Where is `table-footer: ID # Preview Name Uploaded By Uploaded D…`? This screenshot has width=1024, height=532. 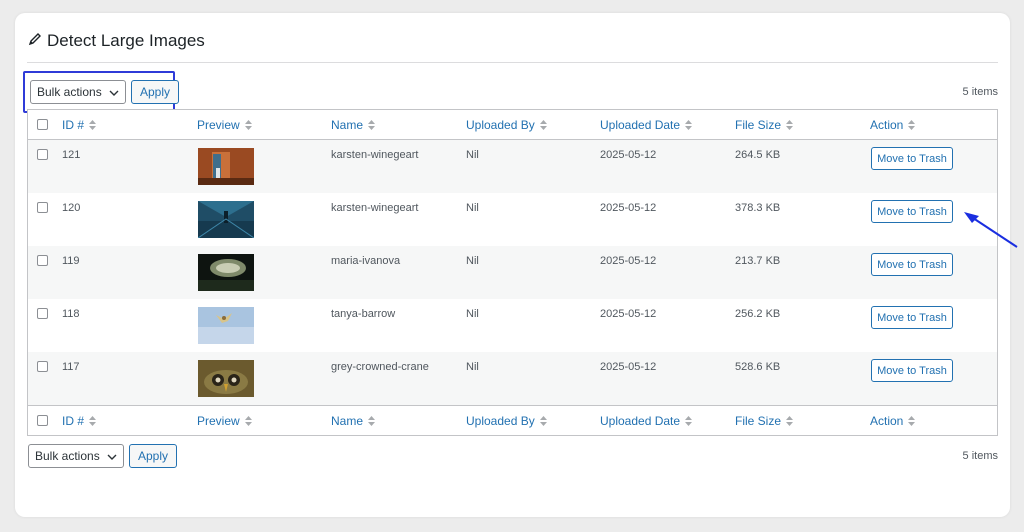
table-footer: ID # Preview Name Uploaded By Uploaded D… is located at coordinates (512, 420).